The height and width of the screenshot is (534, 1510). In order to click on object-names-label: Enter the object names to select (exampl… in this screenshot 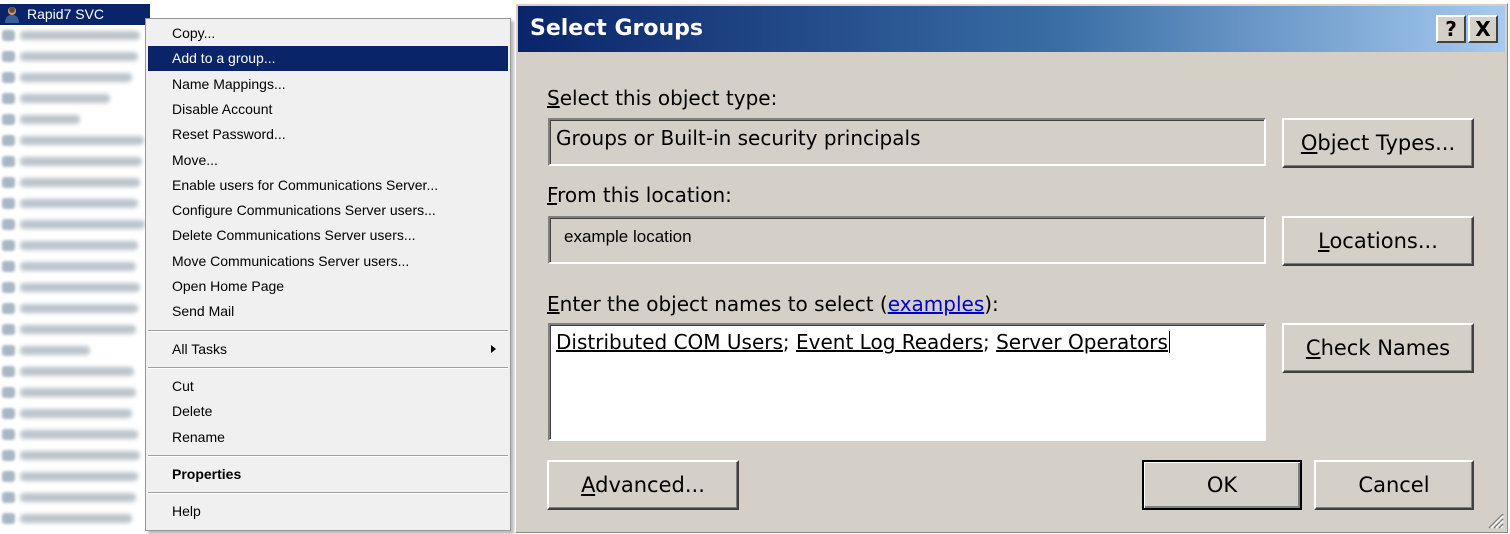, I will do `click(773, 304)`.